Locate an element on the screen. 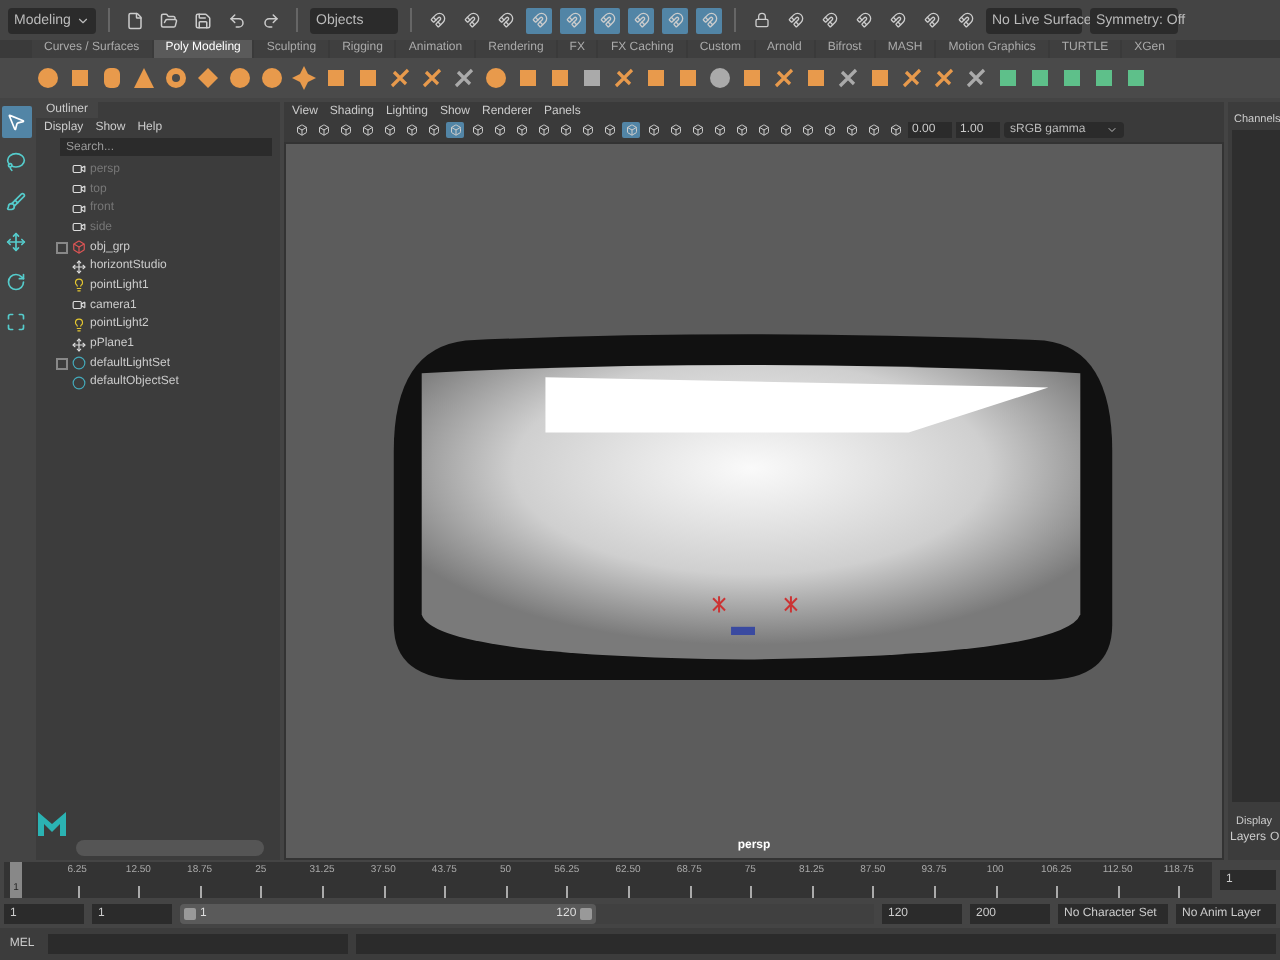 This screenshot has width=1280, height=960. logo-icon is located at coordinates (52, 824).